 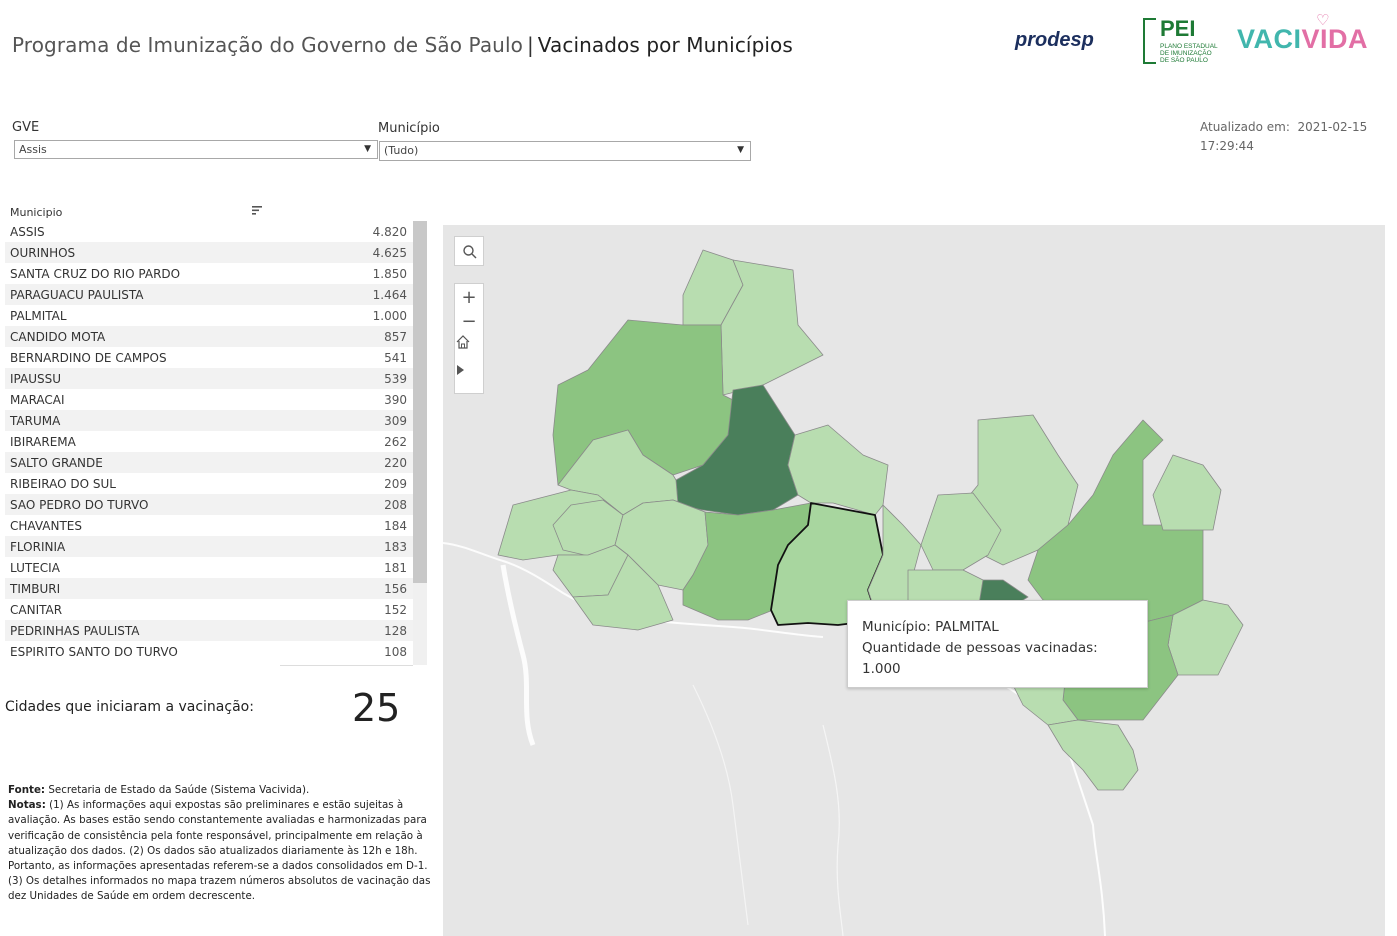 I want to click on row-municipio-name: TARUMA, so click(x=35, y=420).